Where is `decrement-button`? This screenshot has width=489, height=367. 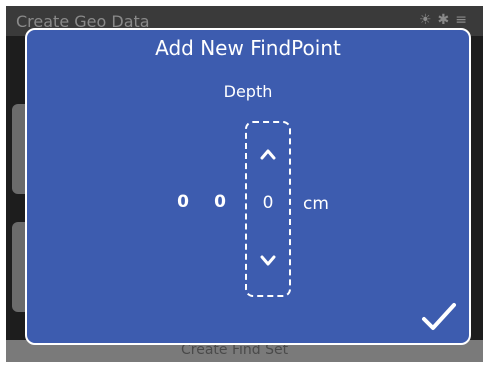
decrement-button is located at coordinates (268, 260).